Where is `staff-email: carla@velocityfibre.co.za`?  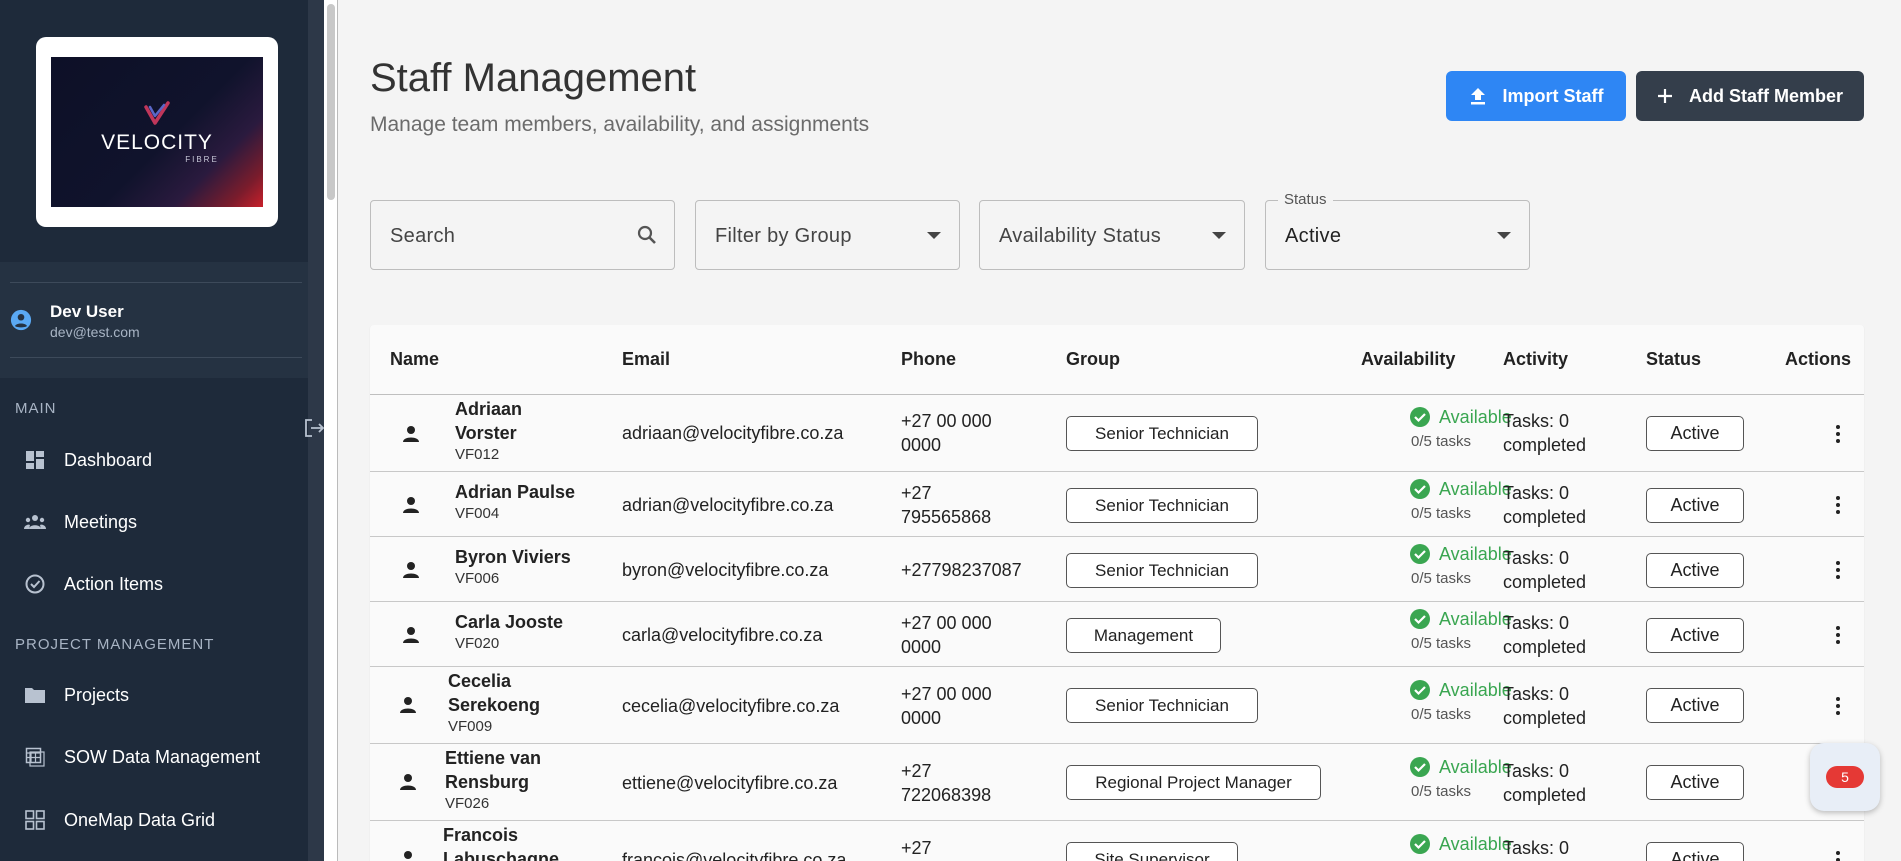
staff-email: carla@velocityfibre.co.za is located at coordinates (722, 635).